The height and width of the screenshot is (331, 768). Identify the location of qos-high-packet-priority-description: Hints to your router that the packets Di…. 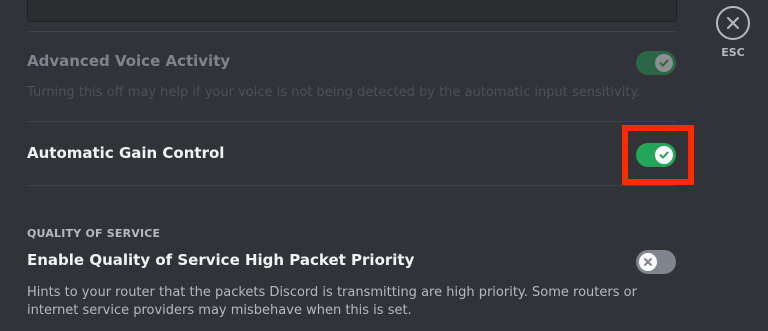
(332, 301).